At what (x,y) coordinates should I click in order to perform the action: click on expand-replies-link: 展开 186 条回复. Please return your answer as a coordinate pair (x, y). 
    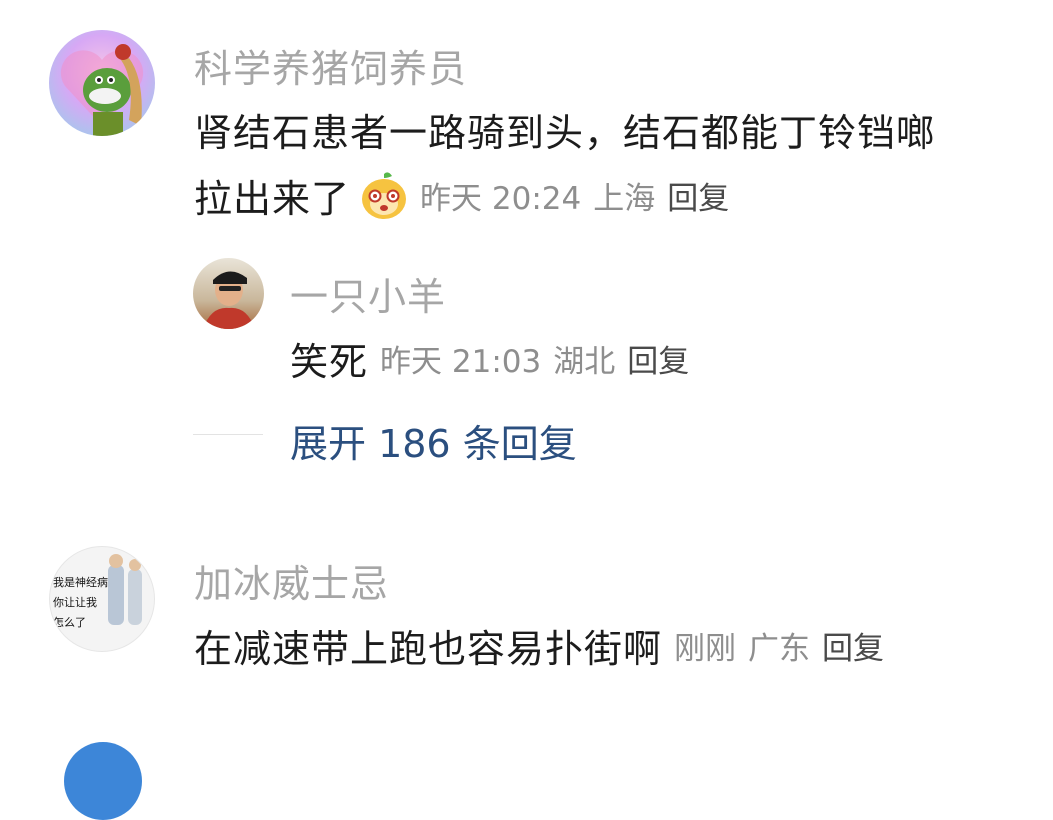
    Looking at the image, I should click on (433, 440).